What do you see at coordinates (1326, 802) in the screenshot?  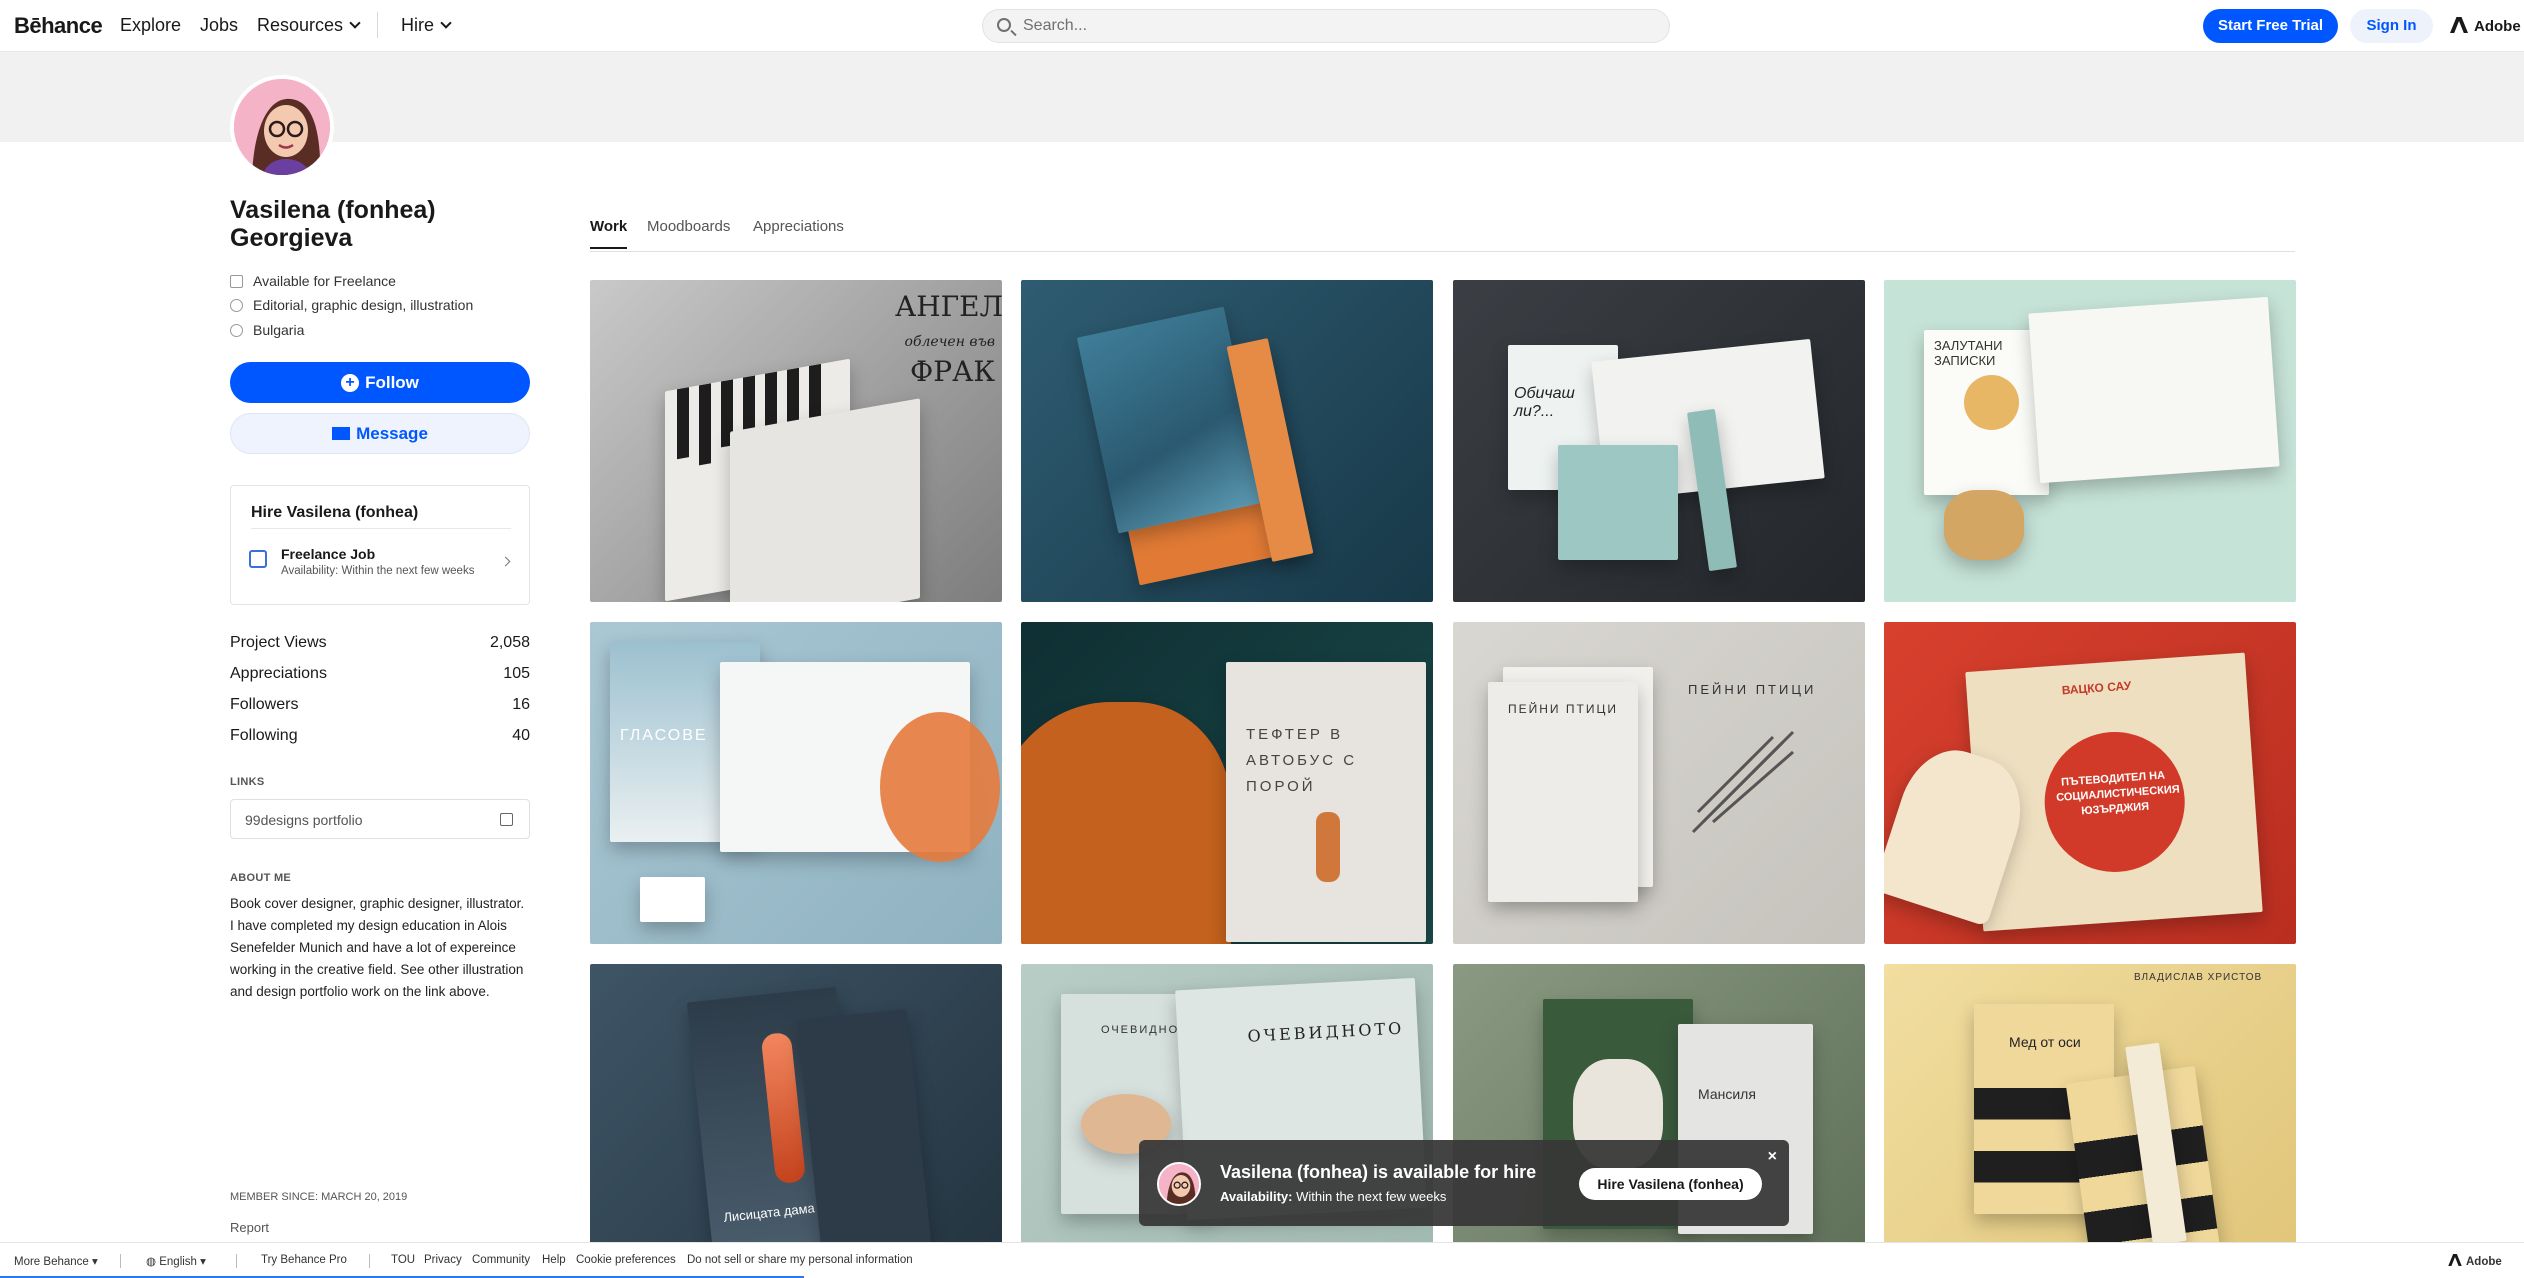 I see `book-cover: ТЕФТЕР В АВТОБУС С ПОРОЙ` at bounding box center [1326, 802].